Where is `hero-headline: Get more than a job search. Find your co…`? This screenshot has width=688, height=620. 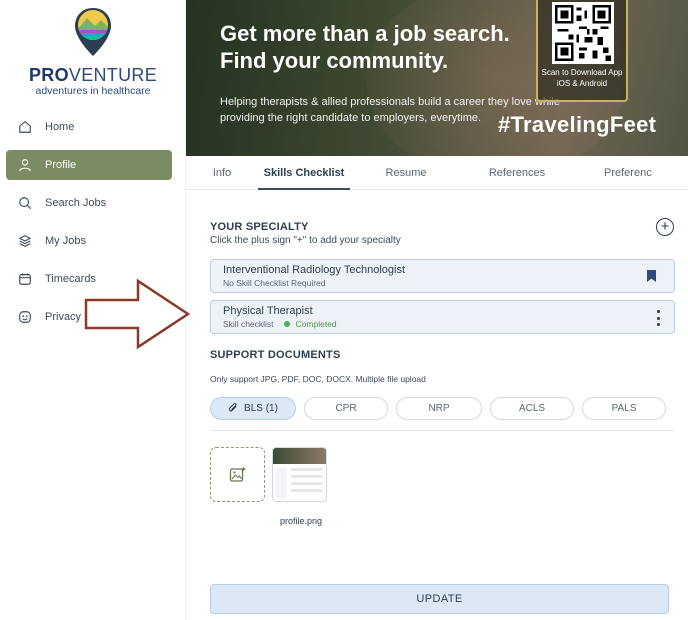 hero-headline: Get more than a job search. Find your co… is located at coordinates (365, 47).